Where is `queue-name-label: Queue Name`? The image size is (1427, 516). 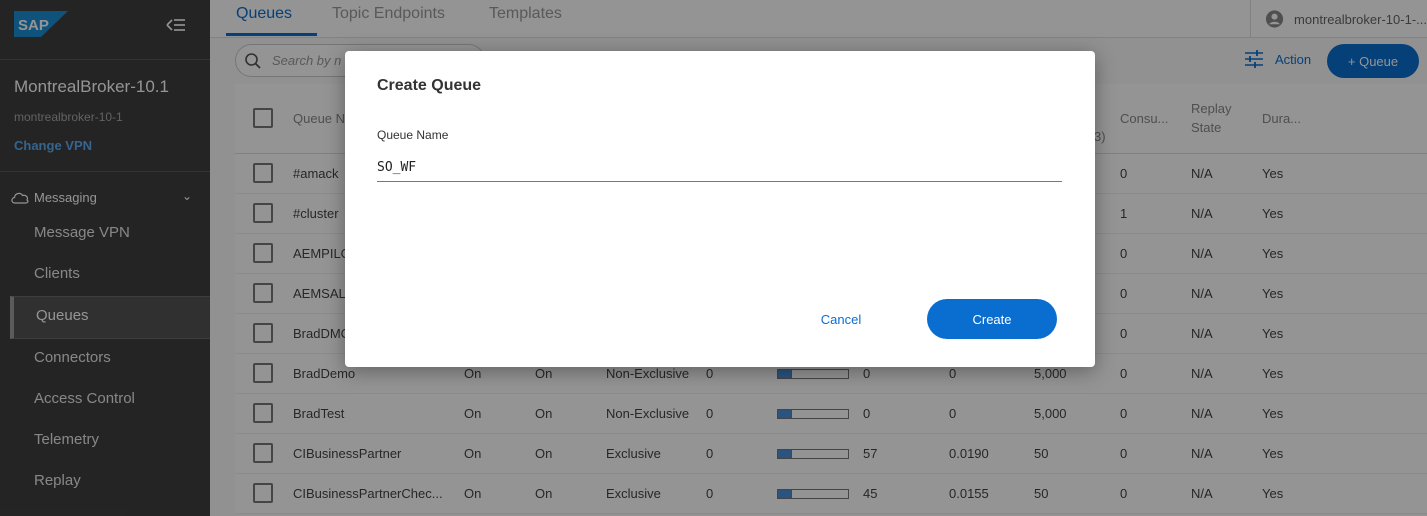 queue-name-label: Queue Name is located at coordinates (413, 135).